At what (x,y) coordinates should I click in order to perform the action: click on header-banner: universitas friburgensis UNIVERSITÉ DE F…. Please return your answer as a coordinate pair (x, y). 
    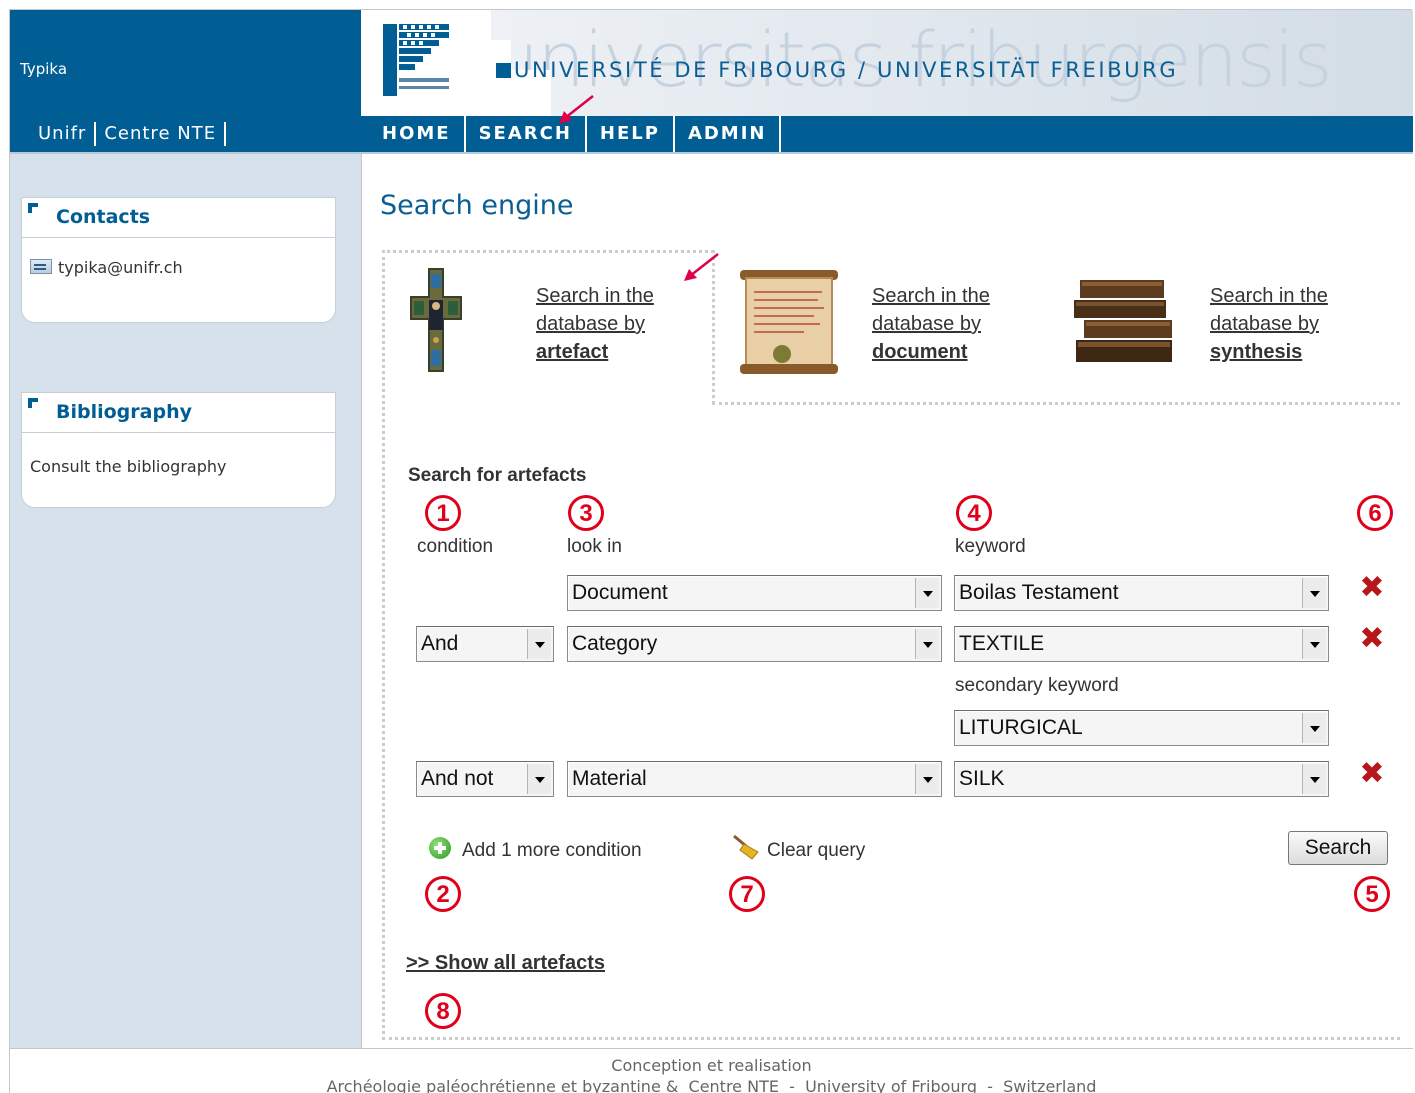
    Looking at the image, I should click on (887, 63).